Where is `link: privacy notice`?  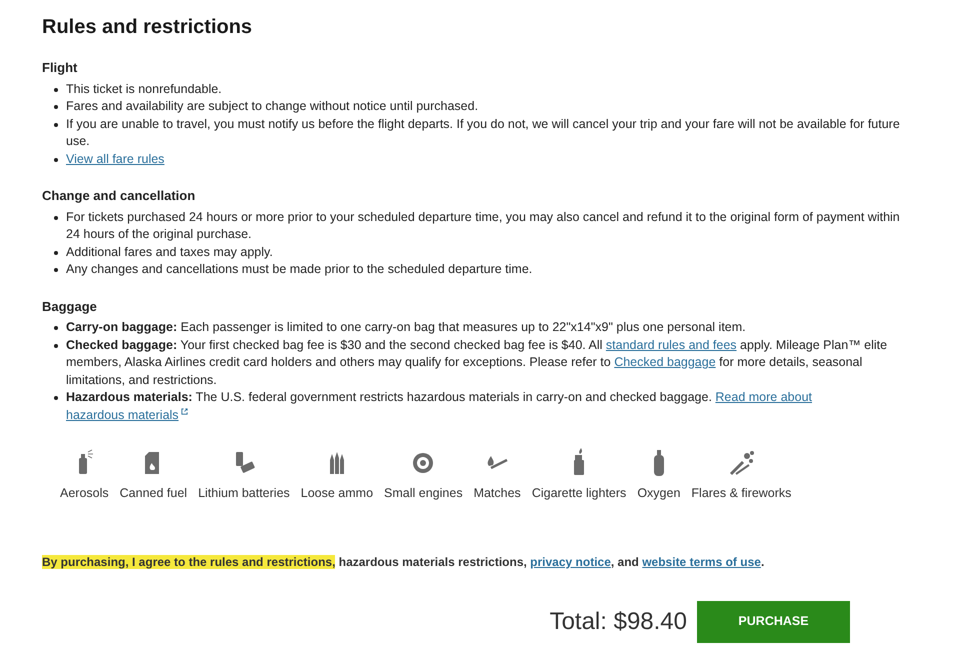 link: privacy notice is located at coordinates (570, 561).